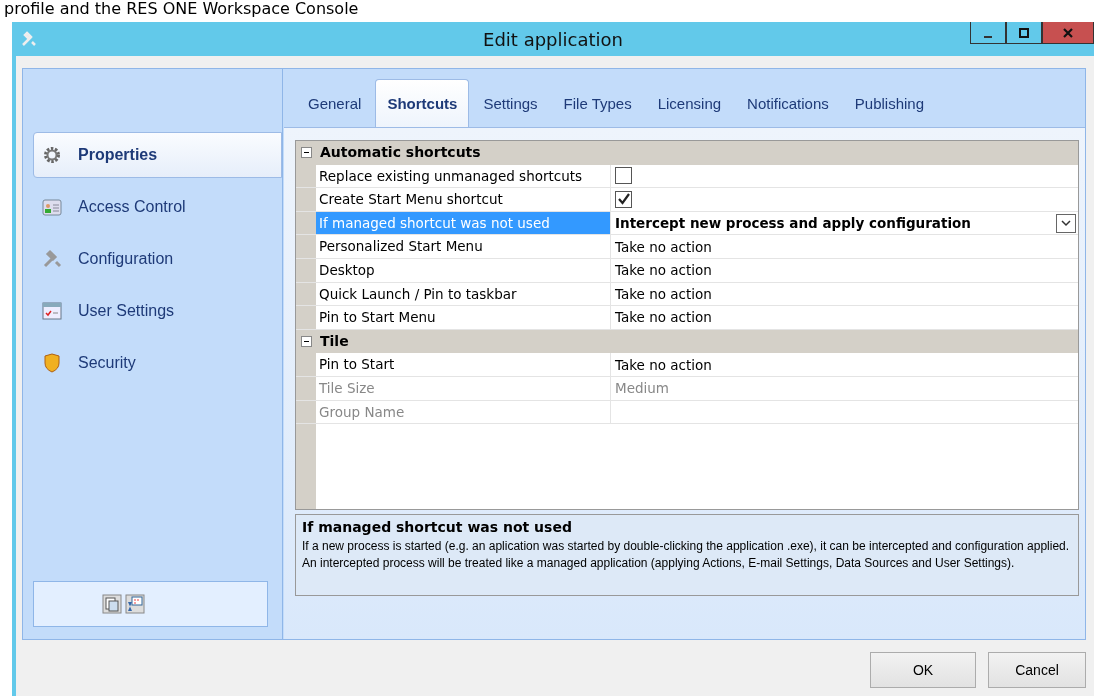 This screenshot has height=696, width=1094. Describe the element at coordinates (52, 155) in the screenshot. I see `gear-icon` at that location.